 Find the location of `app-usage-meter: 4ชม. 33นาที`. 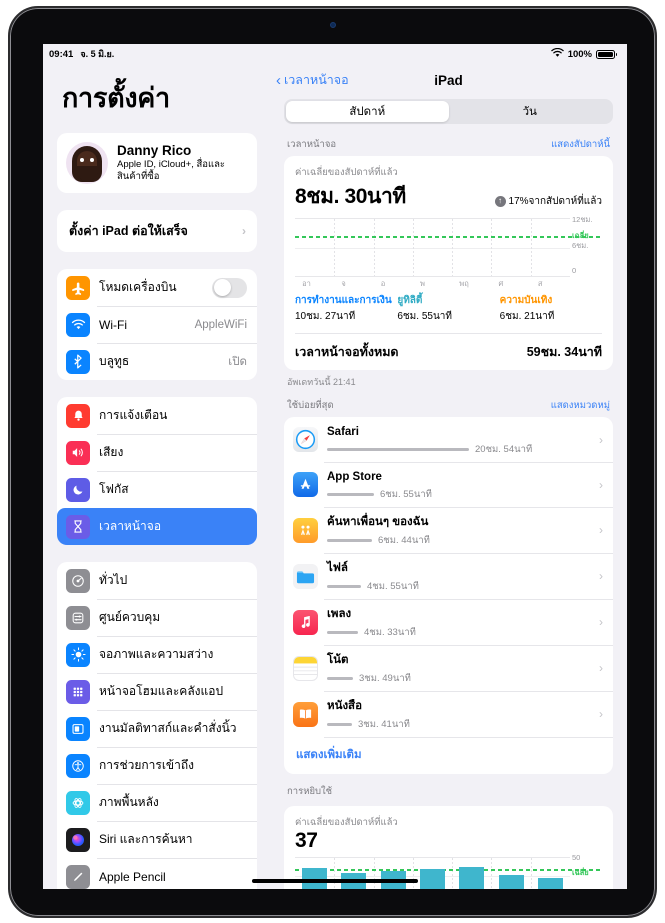

app-usage-meter: 4ชม. 33นาที is located at coordinates (458, 632).